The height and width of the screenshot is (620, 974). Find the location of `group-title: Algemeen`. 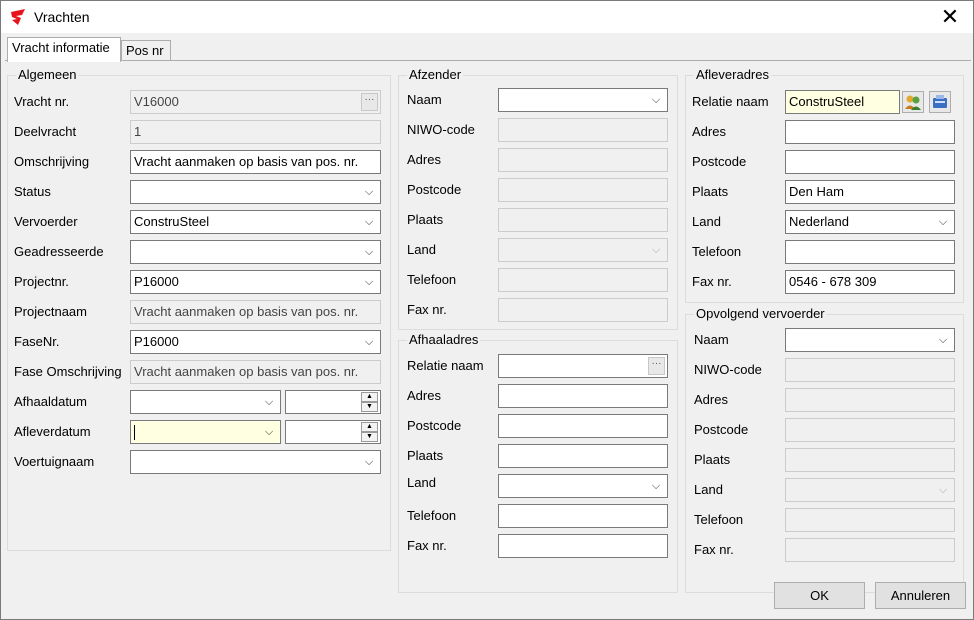

group-title: Algemeen is located at coordinates (47, 74).